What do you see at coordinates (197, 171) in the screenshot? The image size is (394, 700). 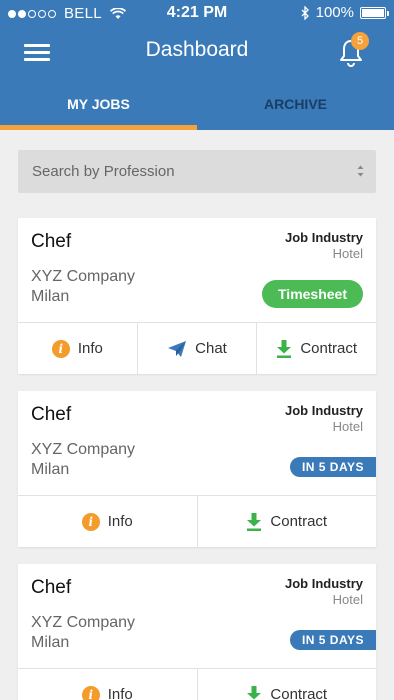 I see `profession-search-select: Search by Profession` at bounding box center [197, 171].